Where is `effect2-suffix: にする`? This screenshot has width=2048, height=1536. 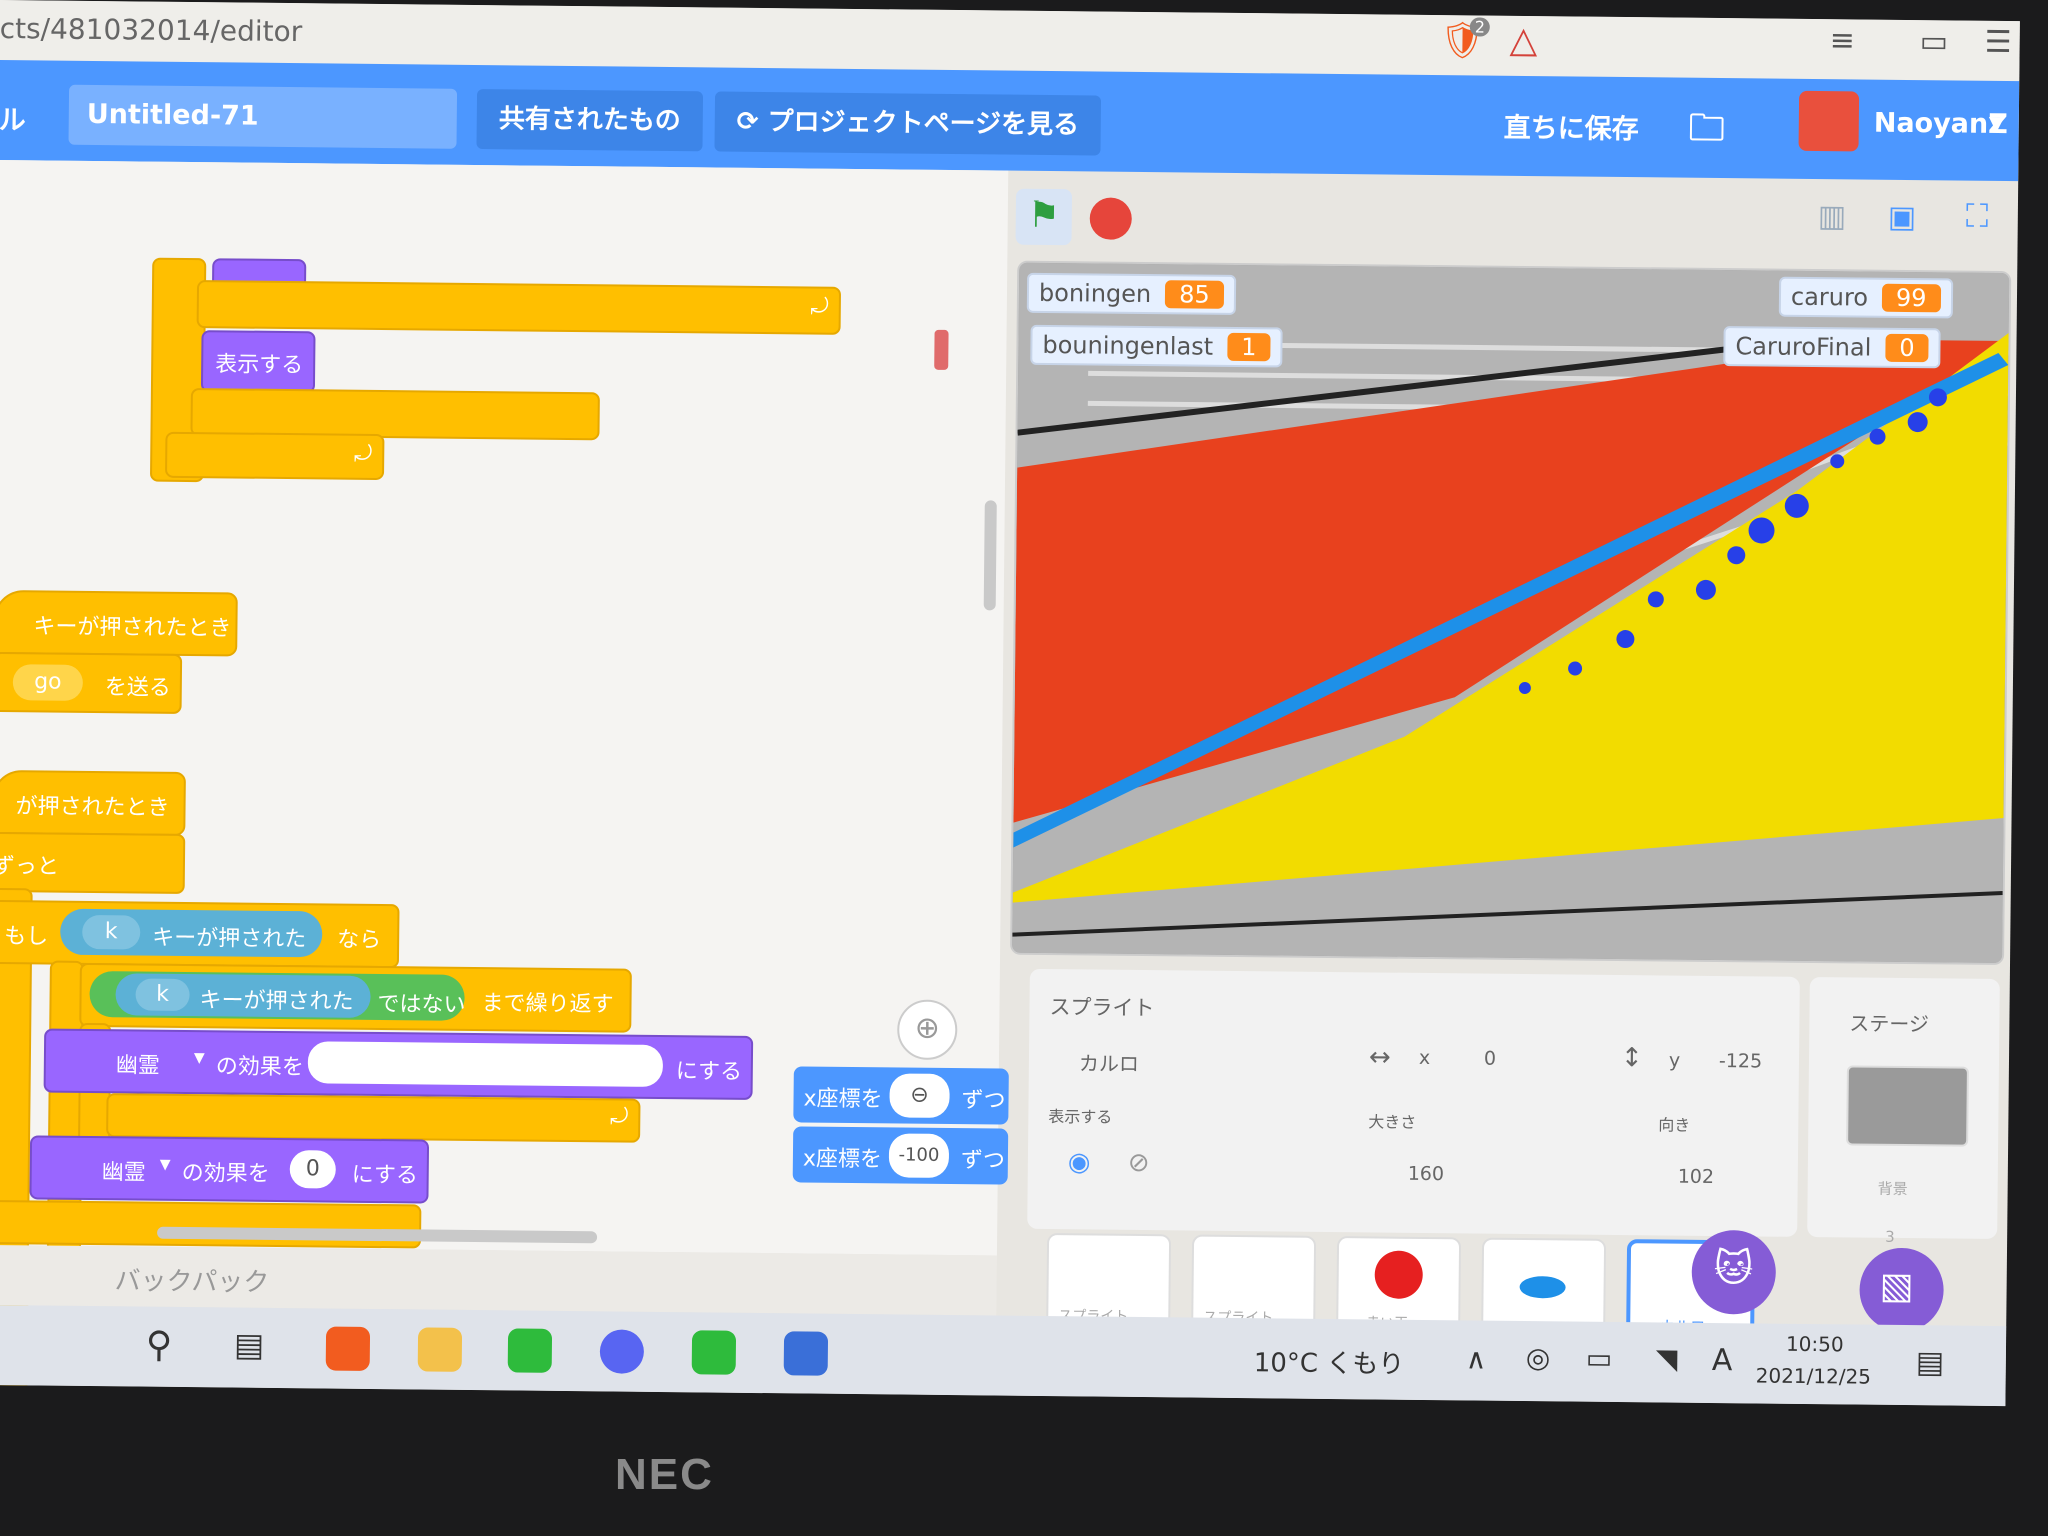 effect2-suffix: にする is located at coordinates (385, 1175).